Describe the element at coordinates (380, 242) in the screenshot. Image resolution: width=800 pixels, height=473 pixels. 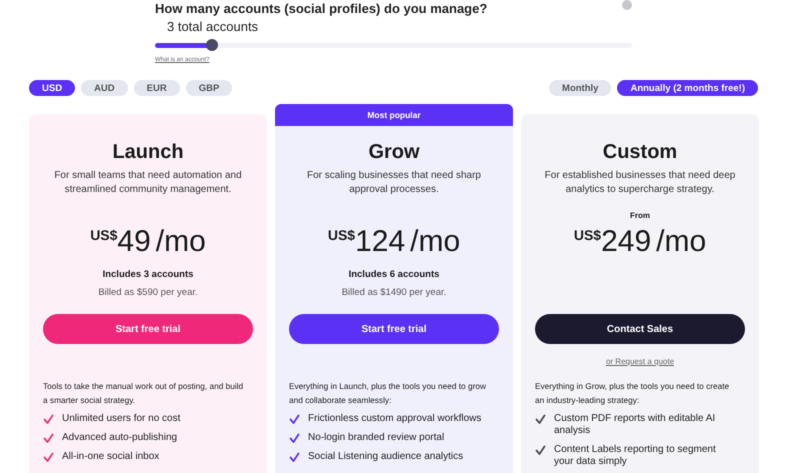
I see `price-amount: 124` at that location.